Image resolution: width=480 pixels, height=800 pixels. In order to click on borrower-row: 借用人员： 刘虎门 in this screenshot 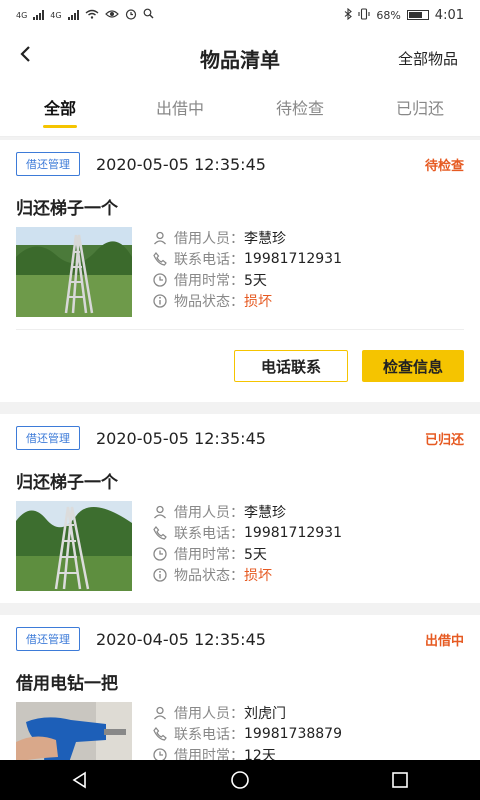, I will do `click(247, 712)`.